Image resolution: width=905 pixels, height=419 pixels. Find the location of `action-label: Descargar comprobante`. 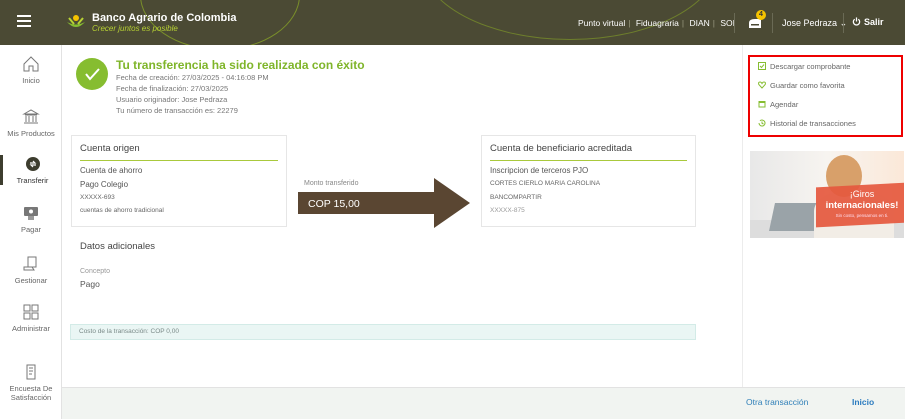

action-label: Descargar comprobante is located at coordinates (810, 66).